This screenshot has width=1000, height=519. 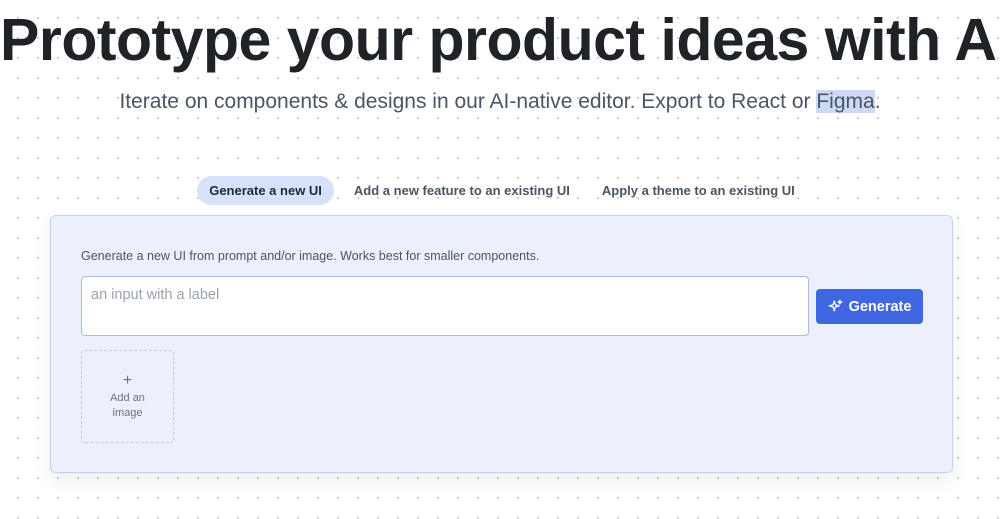 What do you see at coordinates (445, 306) in the screenshot?
I see `prompt-input` at bounding box center [445, 306].